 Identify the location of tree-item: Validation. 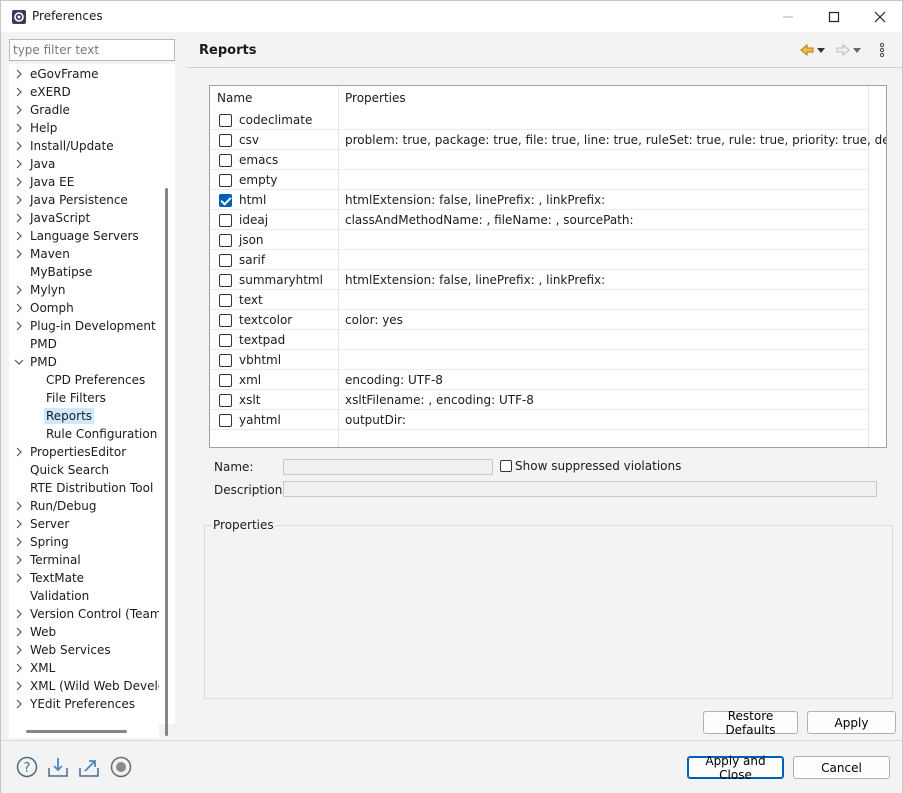
(84, 596).